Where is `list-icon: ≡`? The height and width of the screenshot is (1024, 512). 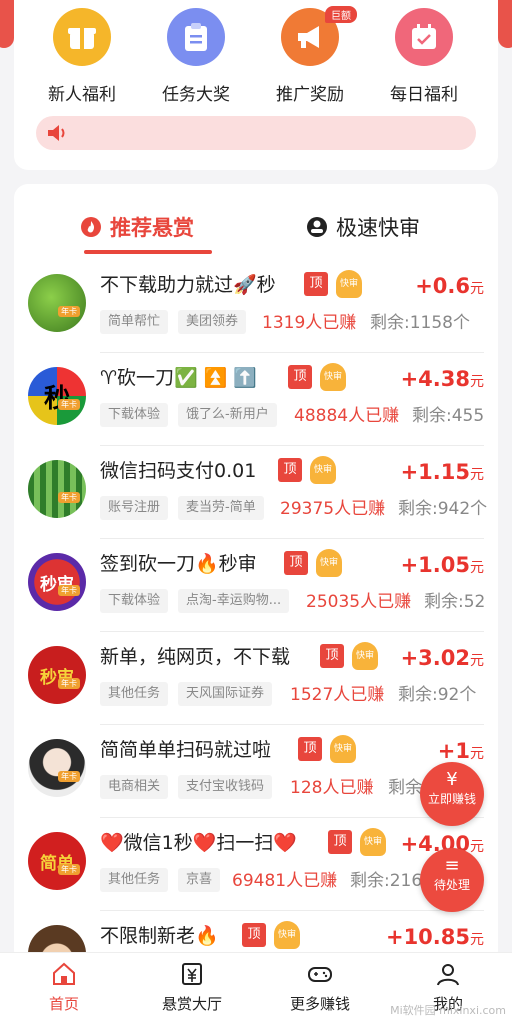 list-icon: ≡ is located at coordinates (452, 865).